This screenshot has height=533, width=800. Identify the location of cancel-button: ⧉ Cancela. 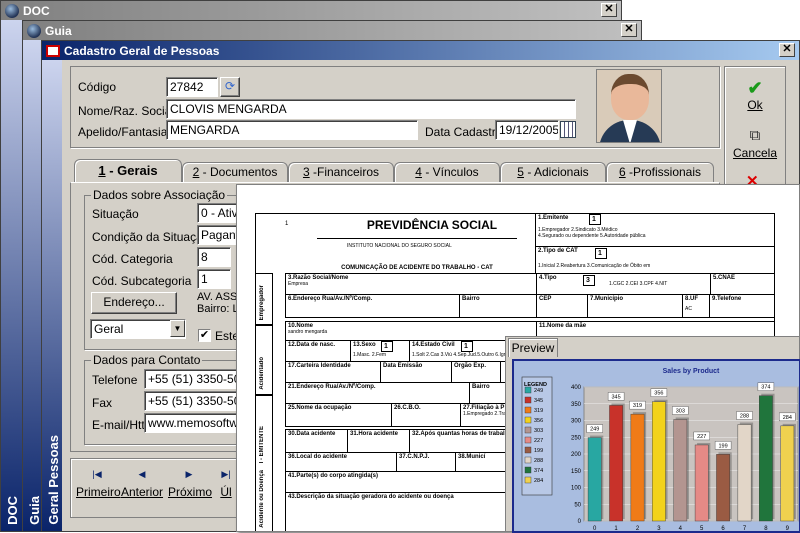
(755, 146).